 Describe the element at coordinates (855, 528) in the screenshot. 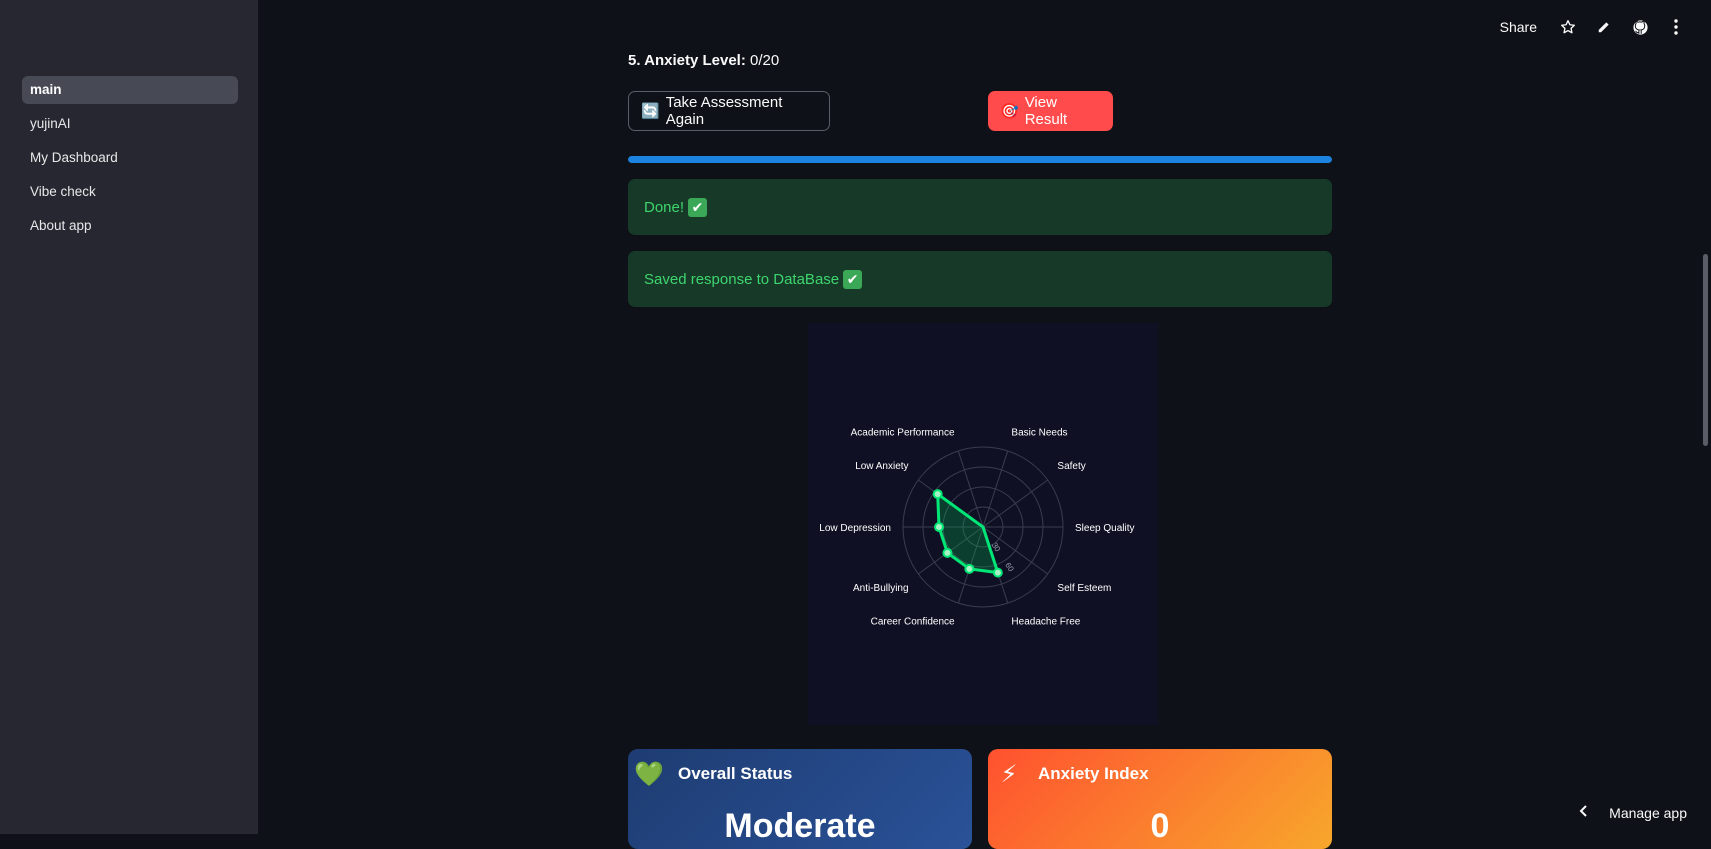

I see `radar-category-label: Low Depression` at that location.